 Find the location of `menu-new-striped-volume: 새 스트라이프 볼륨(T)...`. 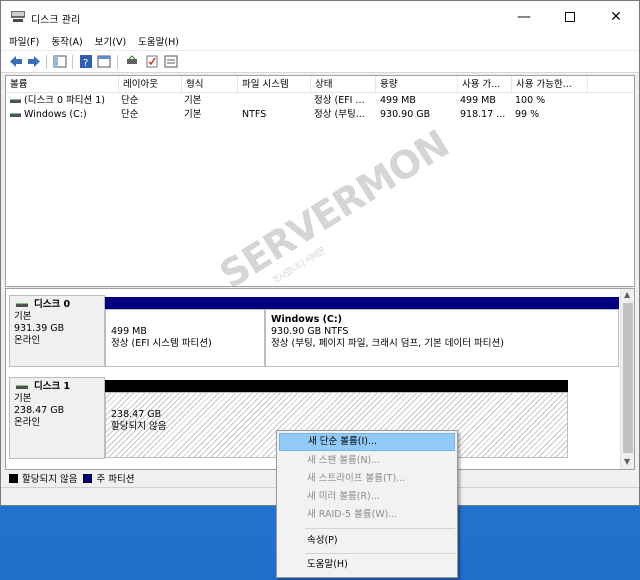

menu-new-striped-volume: 새 스트라이프 볼륨(T)... is located at coordinates (367, 479).